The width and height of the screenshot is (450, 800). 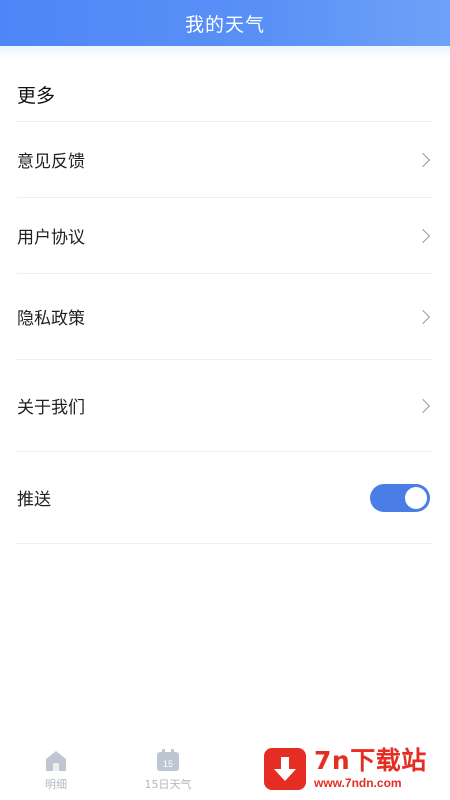 I want to click on tab-details: 明细, so click(x=56, y=768).